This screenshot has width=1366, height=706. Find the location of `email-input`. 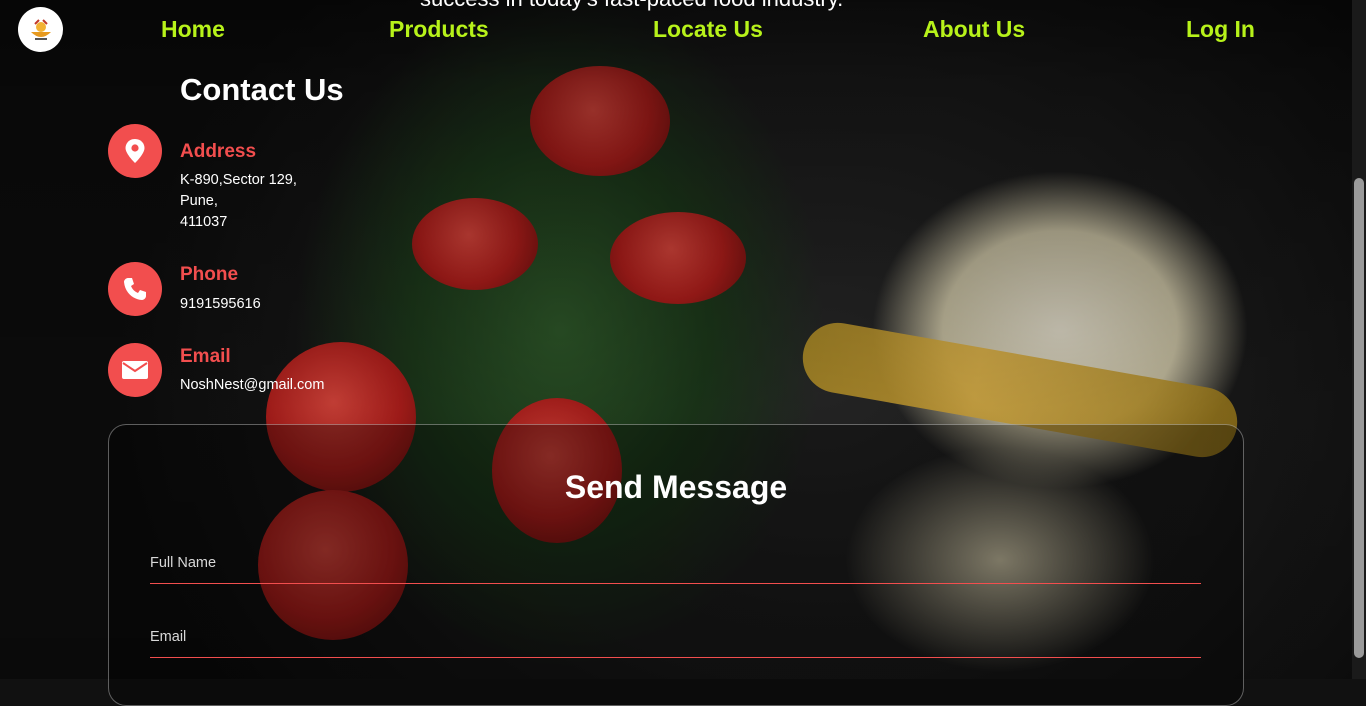

email-input is located at coordinates (675, 637).